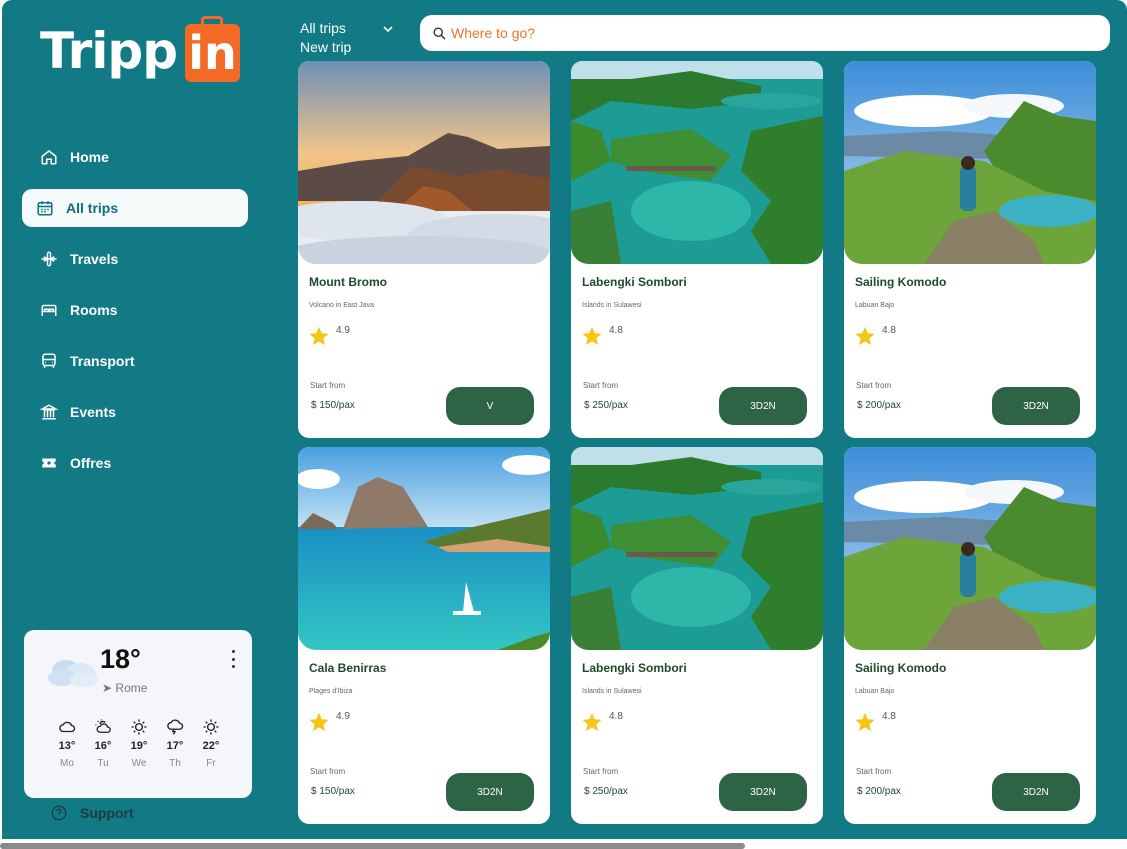  I want to click on suitcase-icon: in, so click(212, 49).